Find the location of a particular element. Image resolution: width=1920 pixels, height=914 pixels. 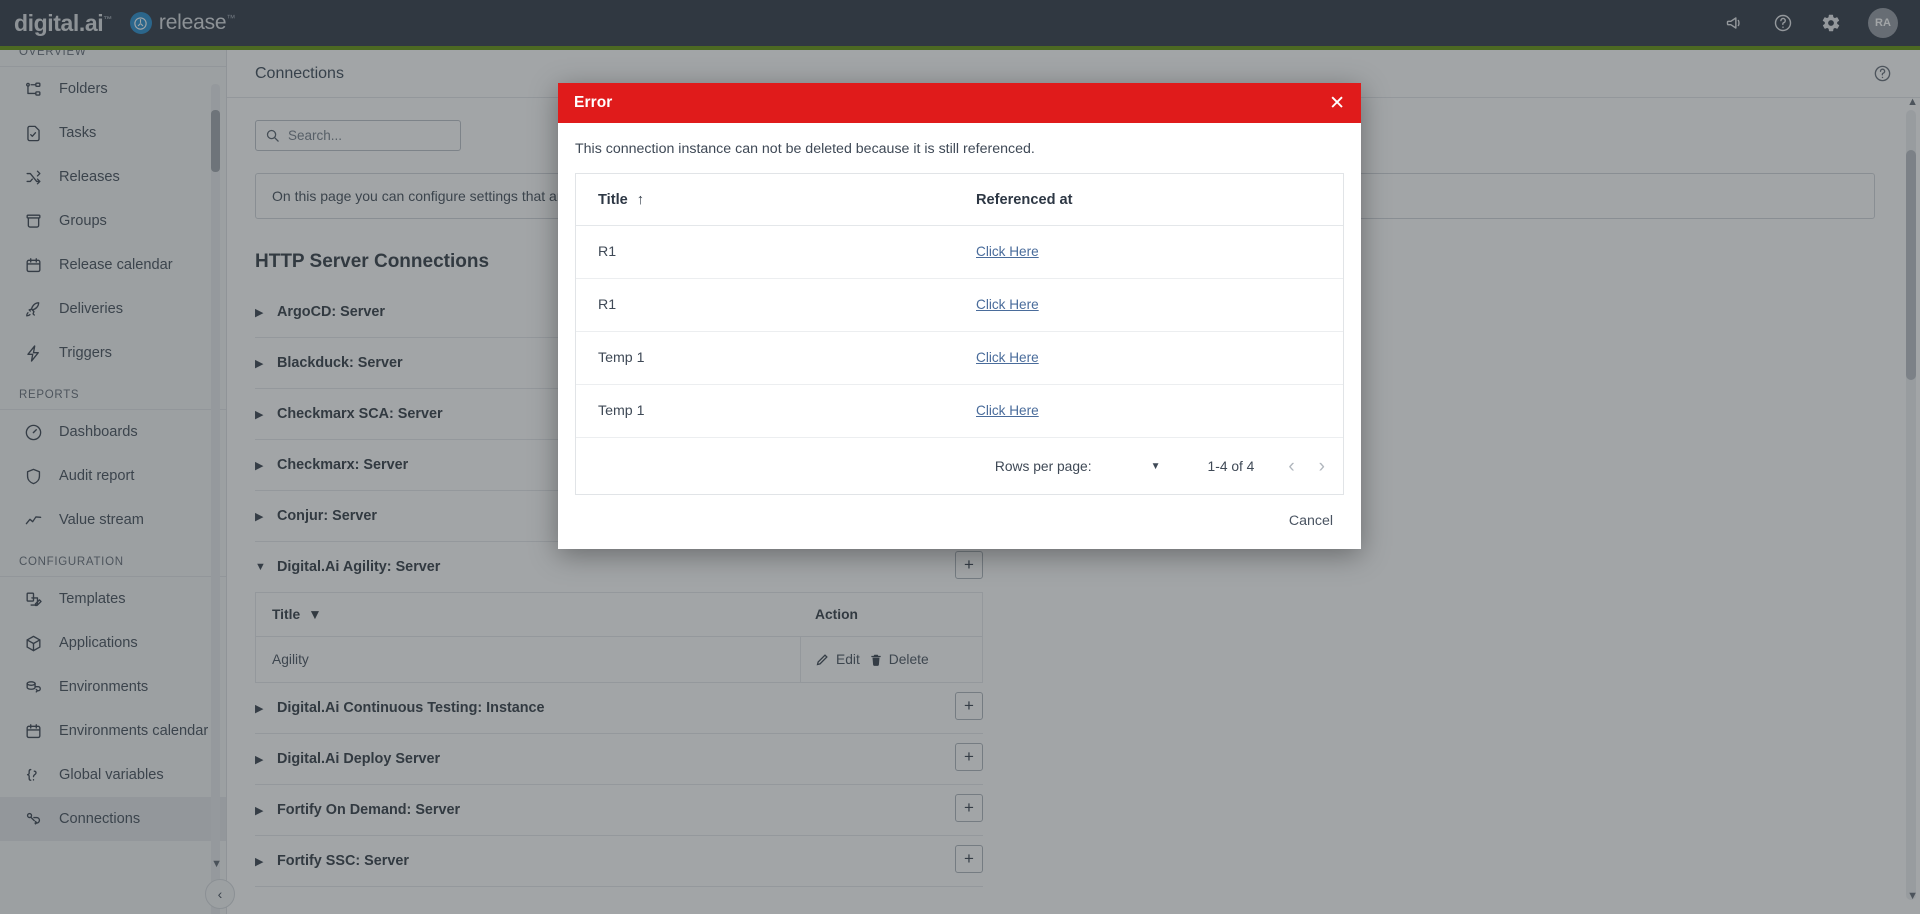

cancel-button: Cancel is located at coordinates (1311, 521).